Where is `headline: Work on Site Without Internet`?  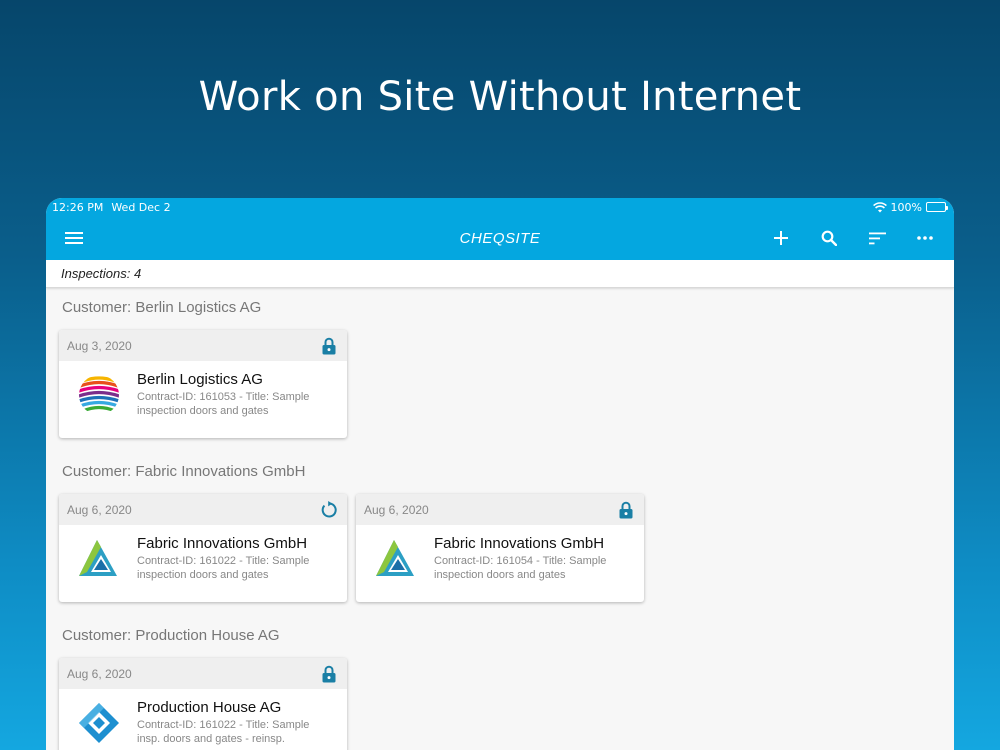 headline: Work on Site Without Internet is located at coordinates (500, 97).